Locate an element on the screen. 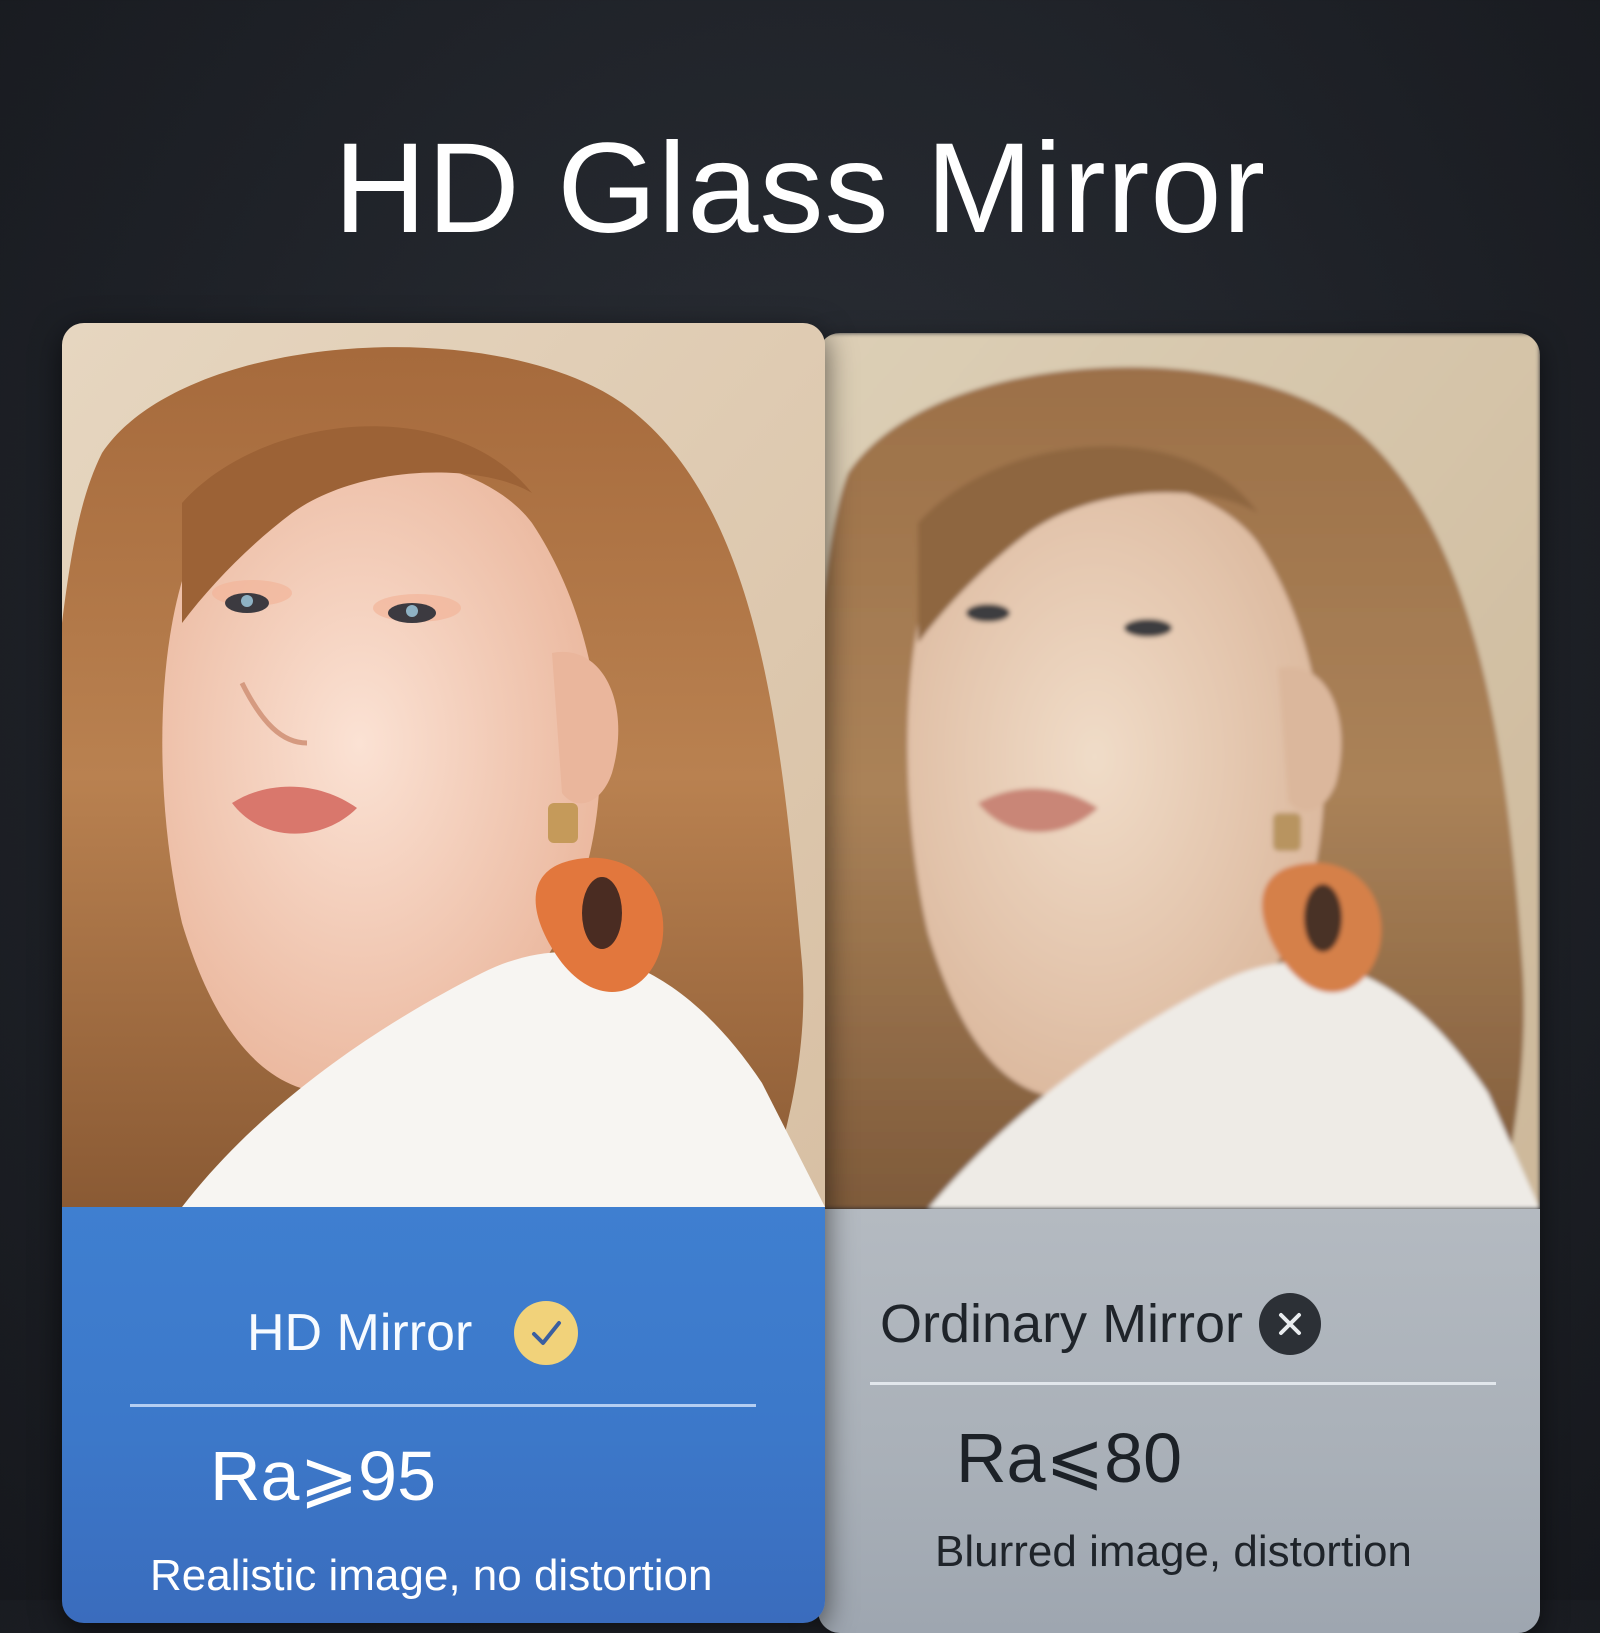 This screenshot has width=1600, height=1633. page-title: HD Glass Mirror is located at coordinates (800, 188).